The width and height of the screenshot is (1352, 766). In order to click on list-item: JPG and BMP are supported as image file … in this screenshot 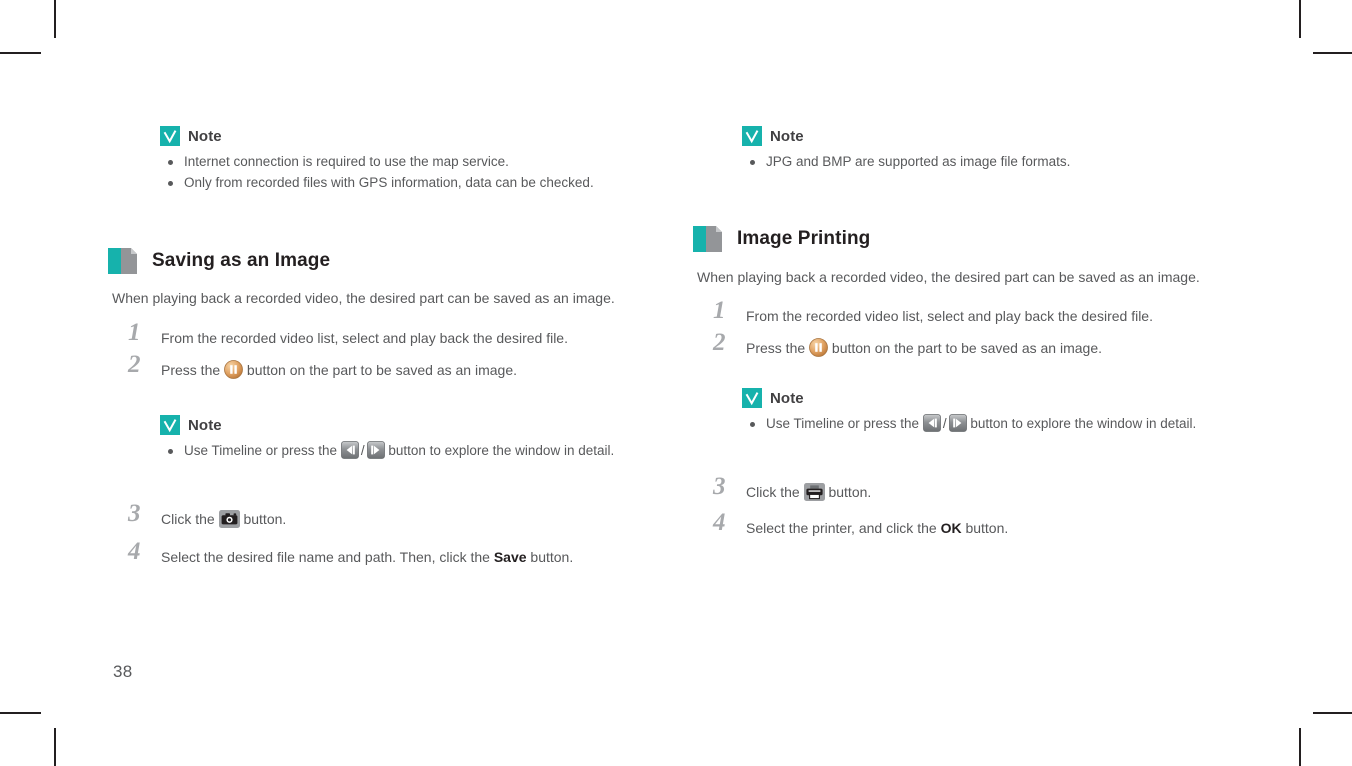, I will do `click(999, 162)`.